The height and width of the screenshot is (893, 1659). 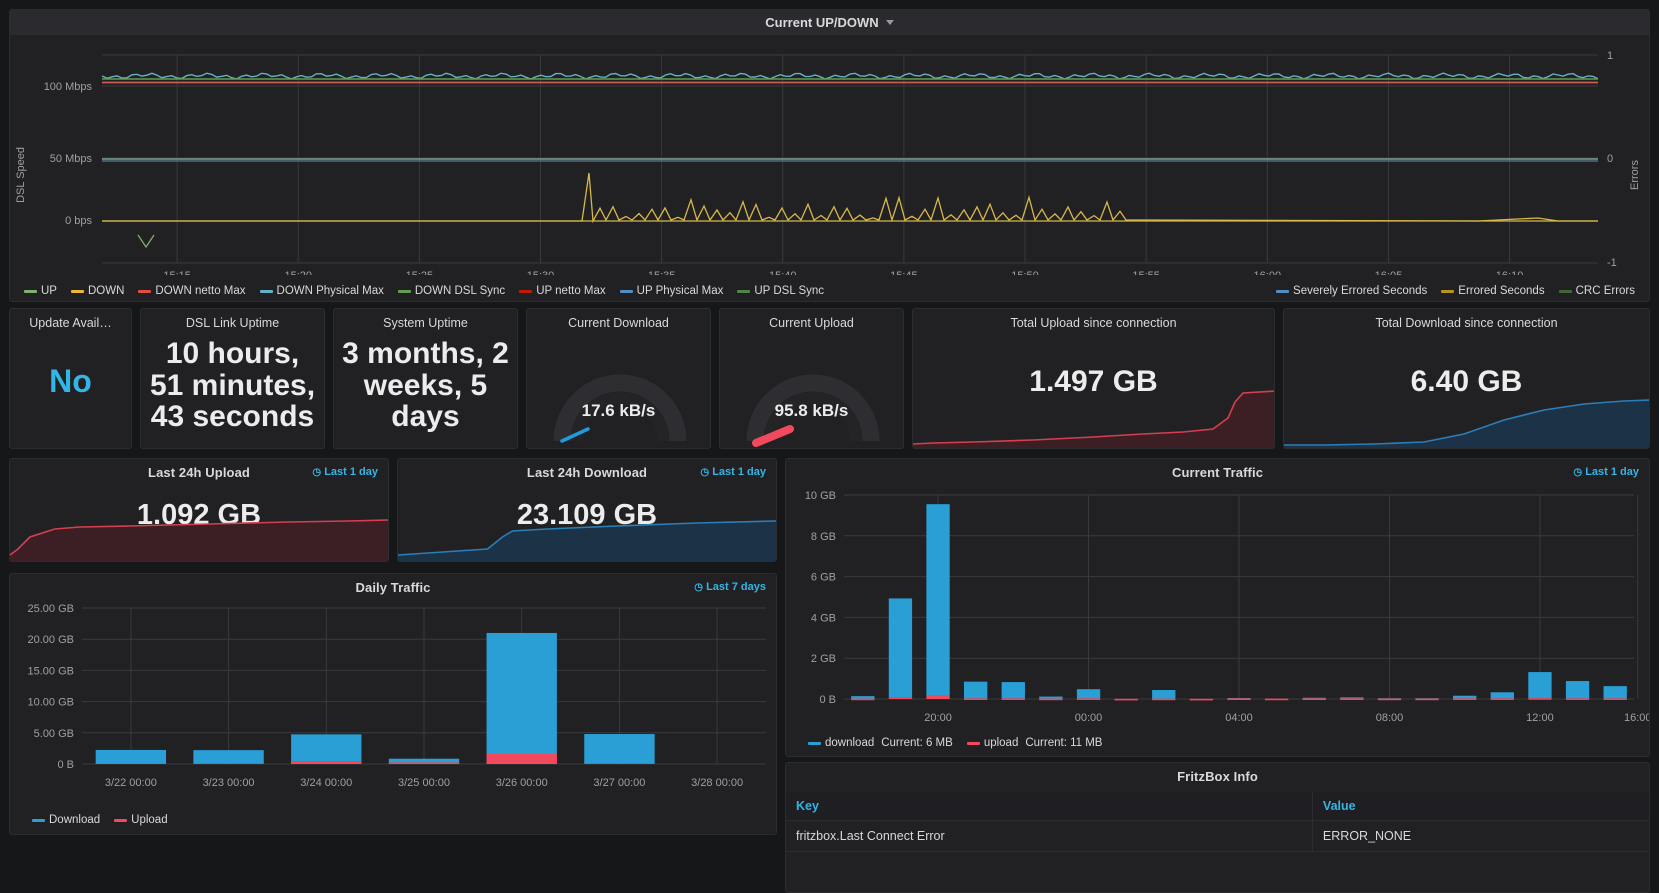 I want to click on stat-current-download: Current Download 17.6 kB/s, so click(x=618, y=378).